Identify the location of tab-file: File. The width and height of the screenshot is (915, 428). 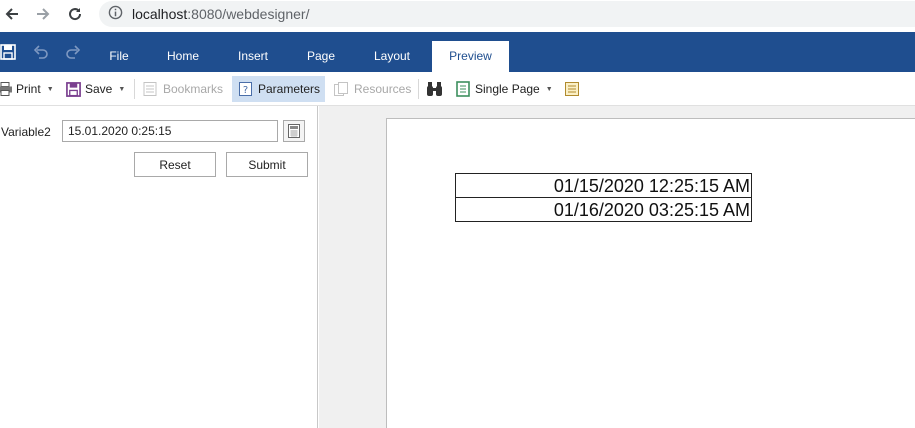
(119, 52).